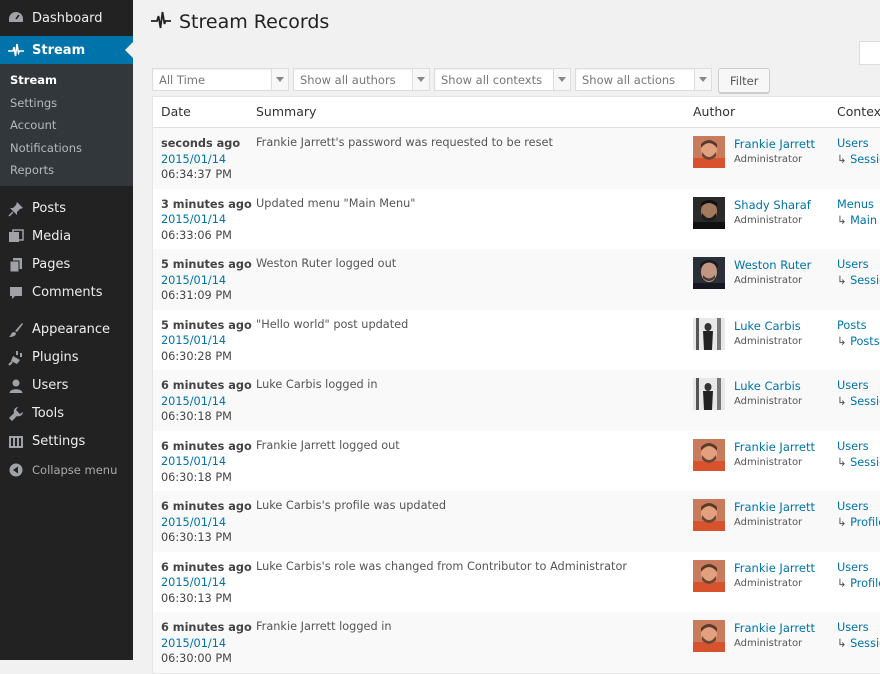 The height and width of the screenshot is (674, 880). What do you see at coordinates (629, 79) in the screenshot?
I see `actions-filter-value: Show all actions` at bounding box center [629, 79].